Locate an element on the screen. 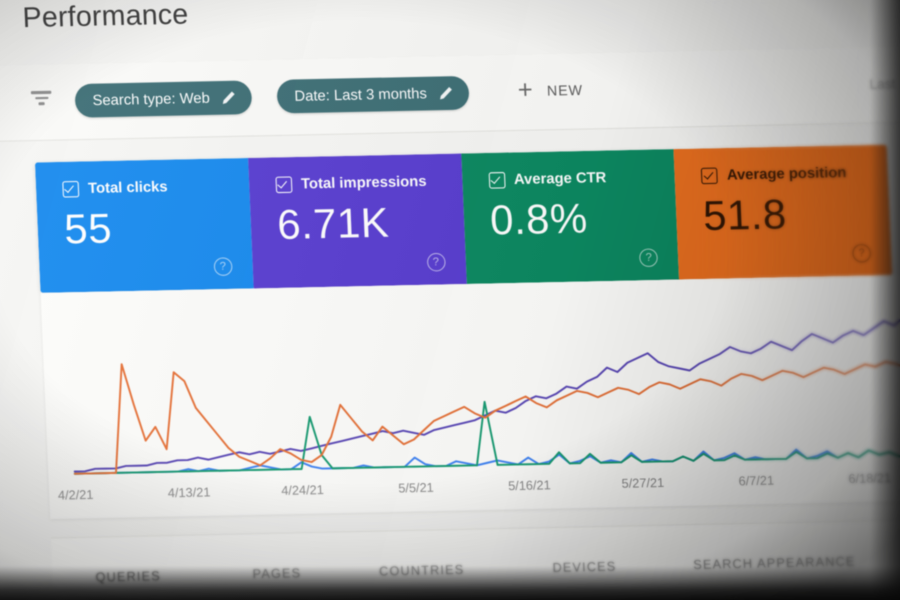 The width and height of the screenshot is (900, 600). plus-icon: + is located at coordinates (526, 90).